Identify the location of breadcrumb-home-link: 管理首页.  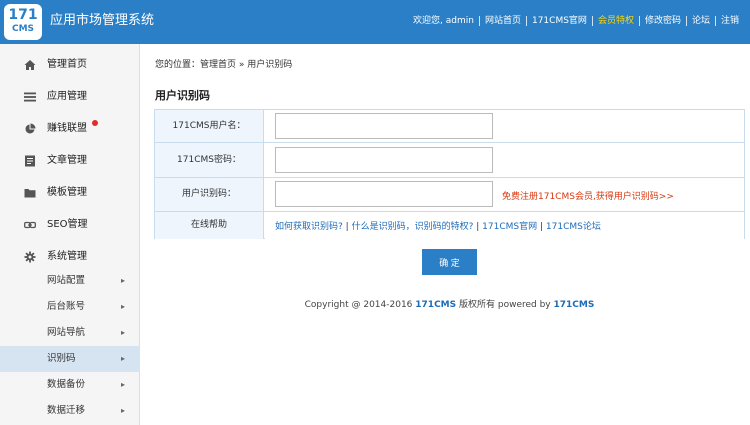
(218, 65).